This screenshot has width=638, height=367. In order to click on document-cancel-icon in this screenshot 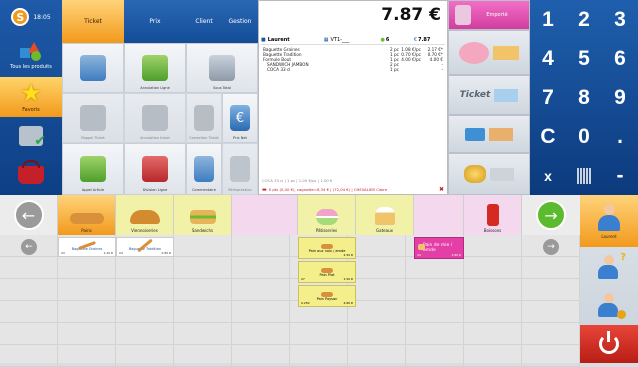, I will do `click(155, 118)`.